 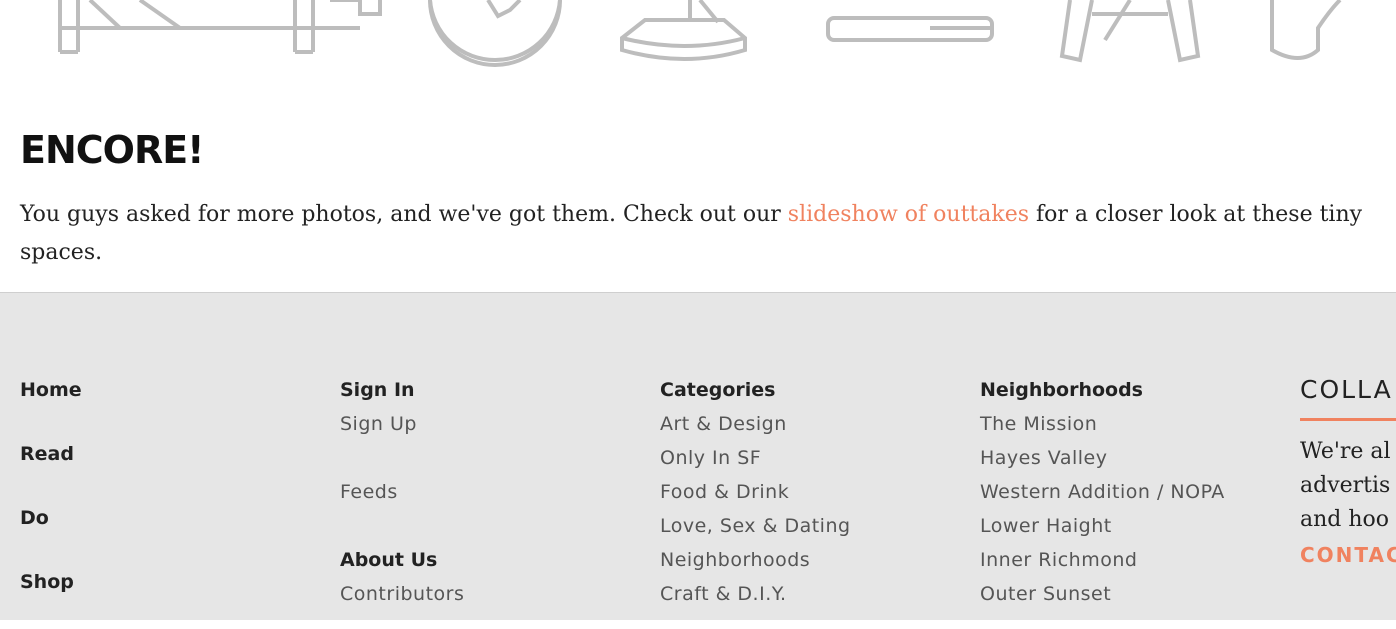 What do you see at coordinates (1348, 555) in the screenshot?
I see `contact-link: CONTAC` at bounding box center [1348, 555].